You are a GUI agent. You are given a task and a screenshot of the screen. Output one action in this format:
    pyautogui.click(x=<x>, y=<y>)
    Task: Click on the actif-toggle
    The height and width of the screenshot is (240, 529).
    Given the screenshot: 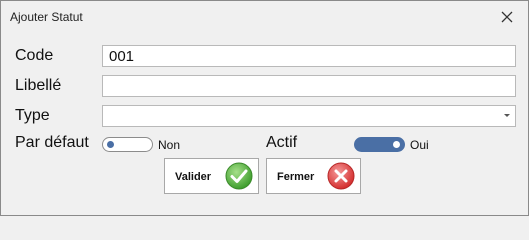 What is the action you would take?
    pyautogui.click(x=379, y=144)
    